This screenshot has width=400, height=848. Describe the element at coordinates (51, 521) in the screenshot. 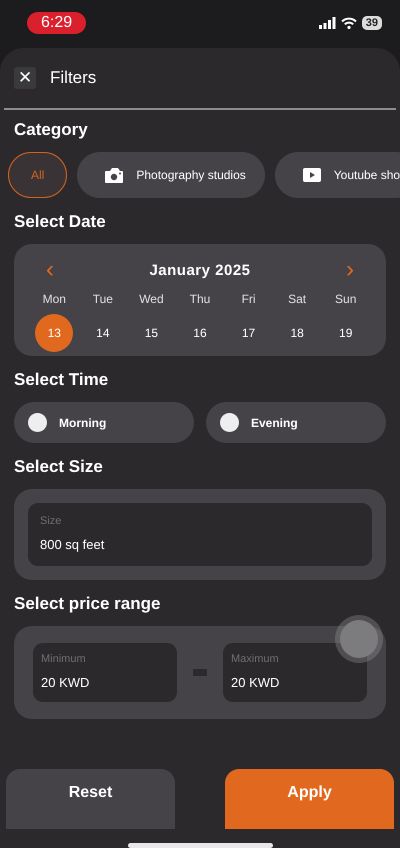

I see `field-label: Size` at that location.